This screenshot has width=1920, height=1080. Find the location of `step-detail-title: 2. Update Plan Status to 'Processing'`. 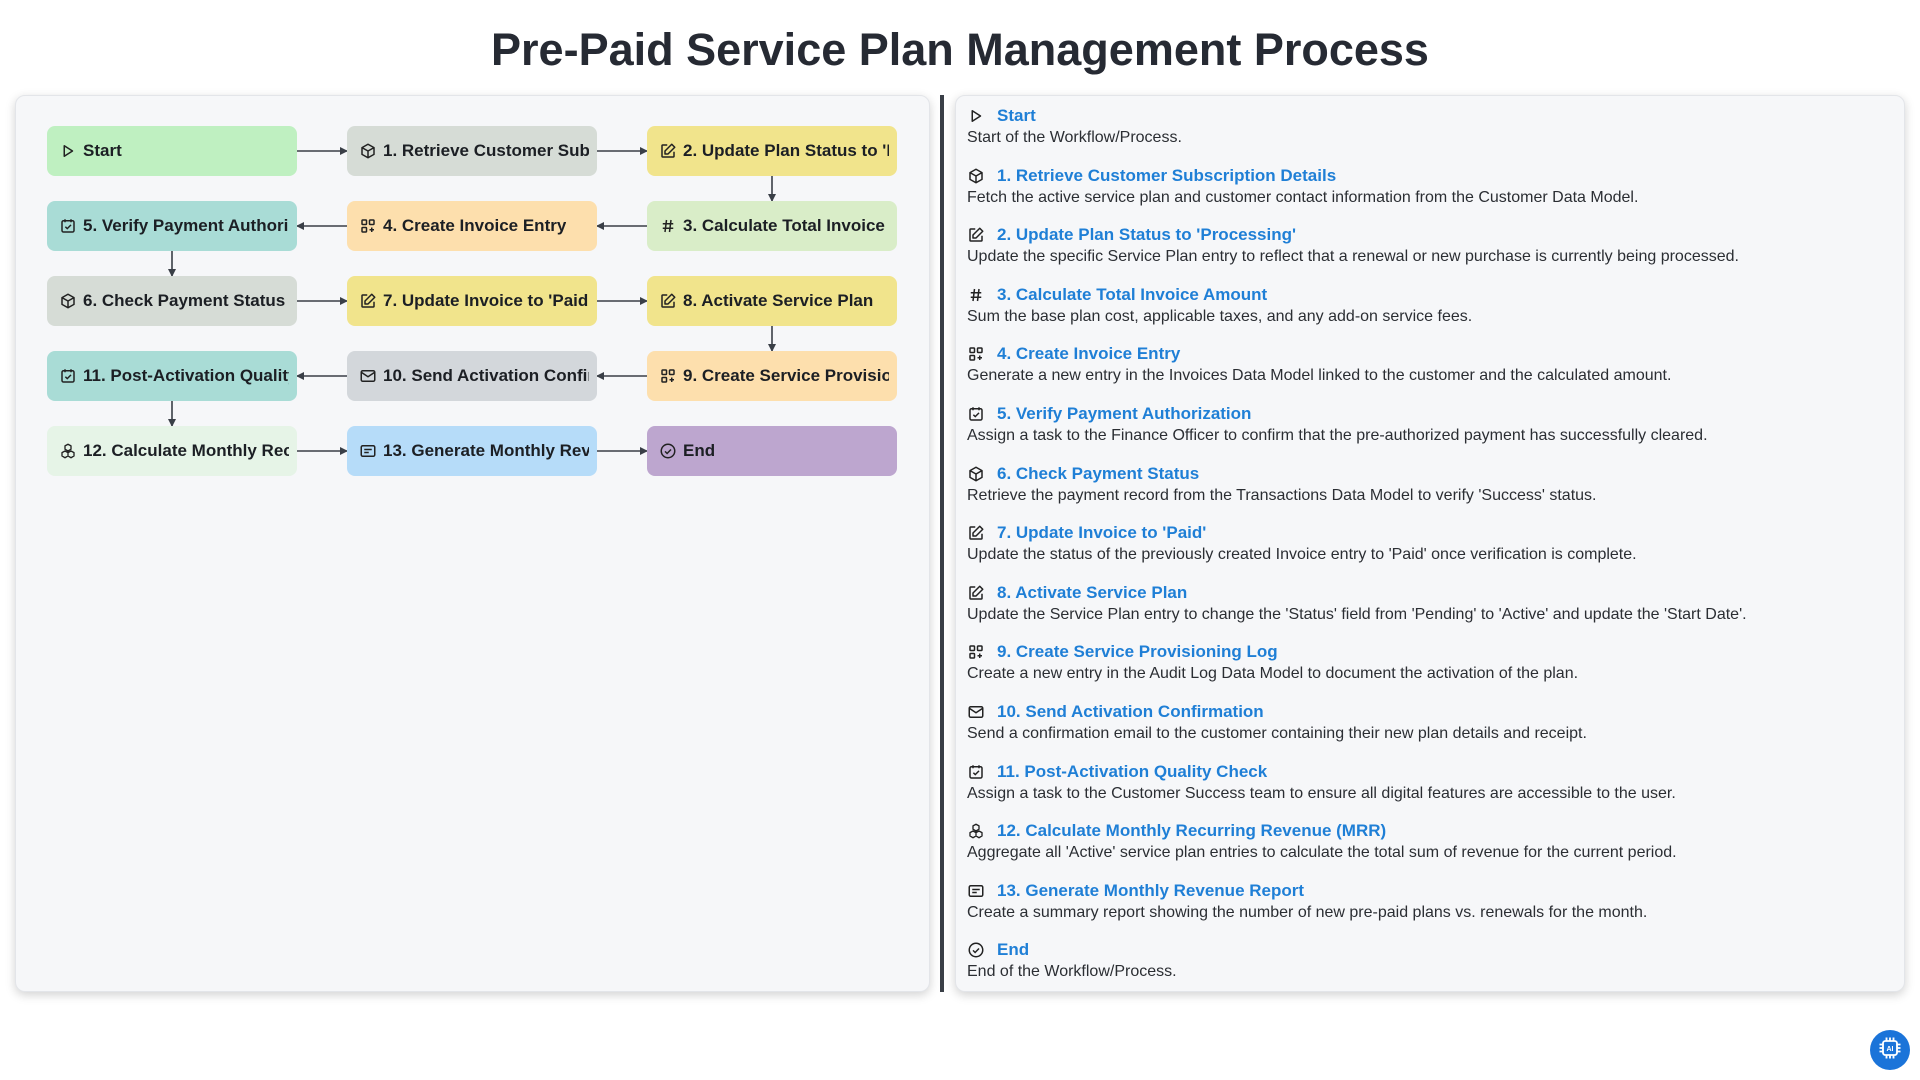

step-detail-title: 2. Update Plan Status to 'Processing' is located at coordinates (1146, 235).